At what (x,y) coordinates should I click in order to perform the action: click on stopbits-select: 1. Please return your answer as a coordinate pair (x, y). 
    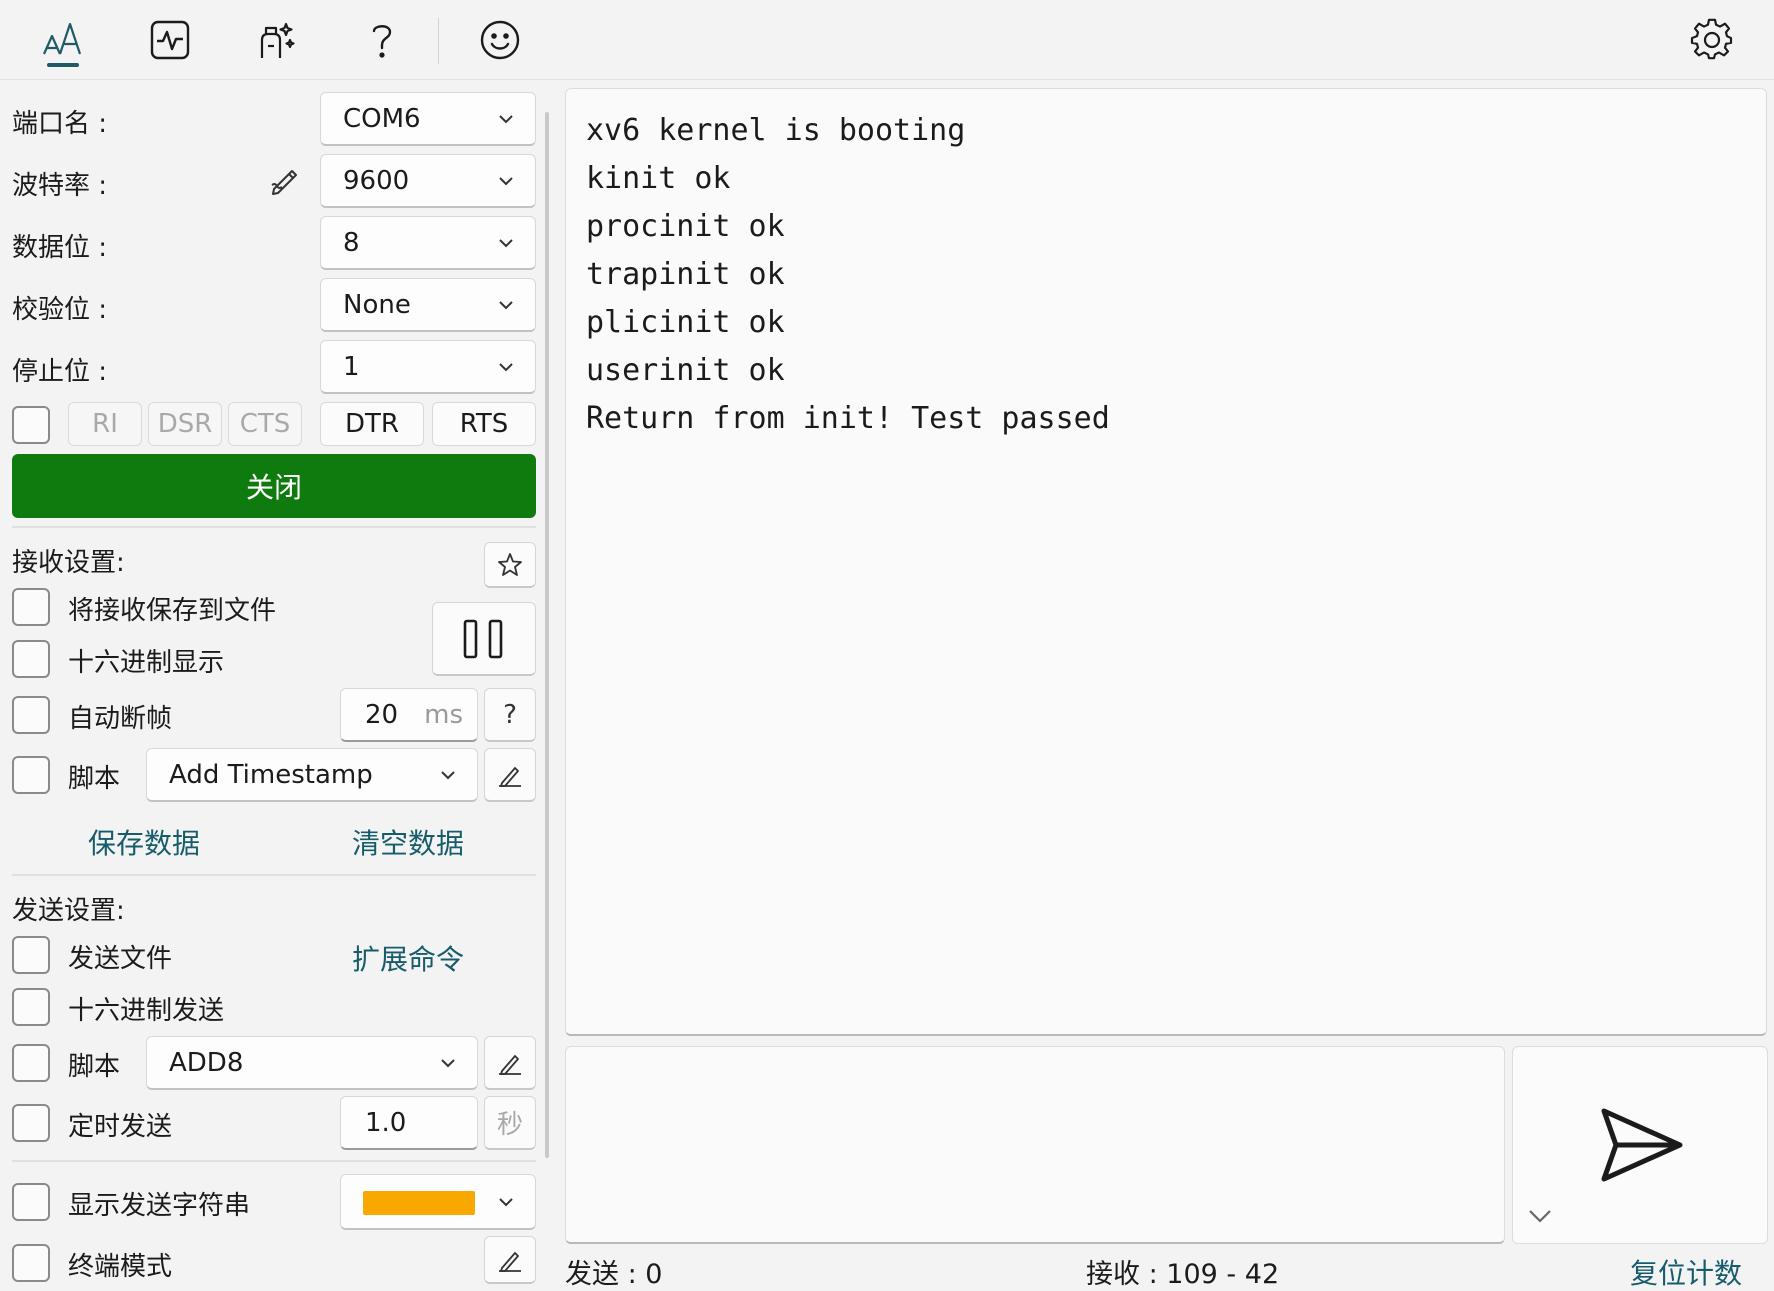
    Looking at the image, I should click on (428, 367).